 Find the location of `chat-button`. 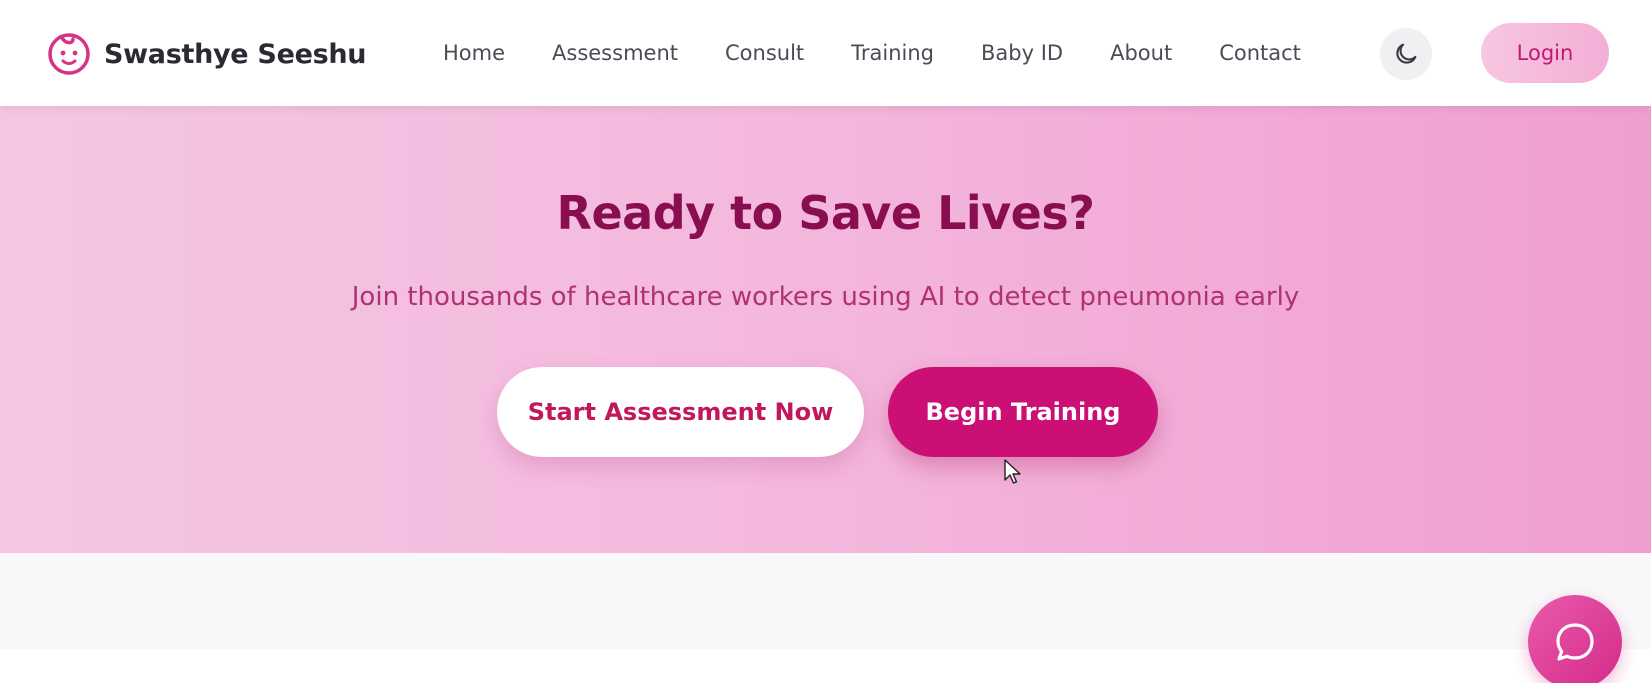

chat-button is located at coordinates (1575, 639).